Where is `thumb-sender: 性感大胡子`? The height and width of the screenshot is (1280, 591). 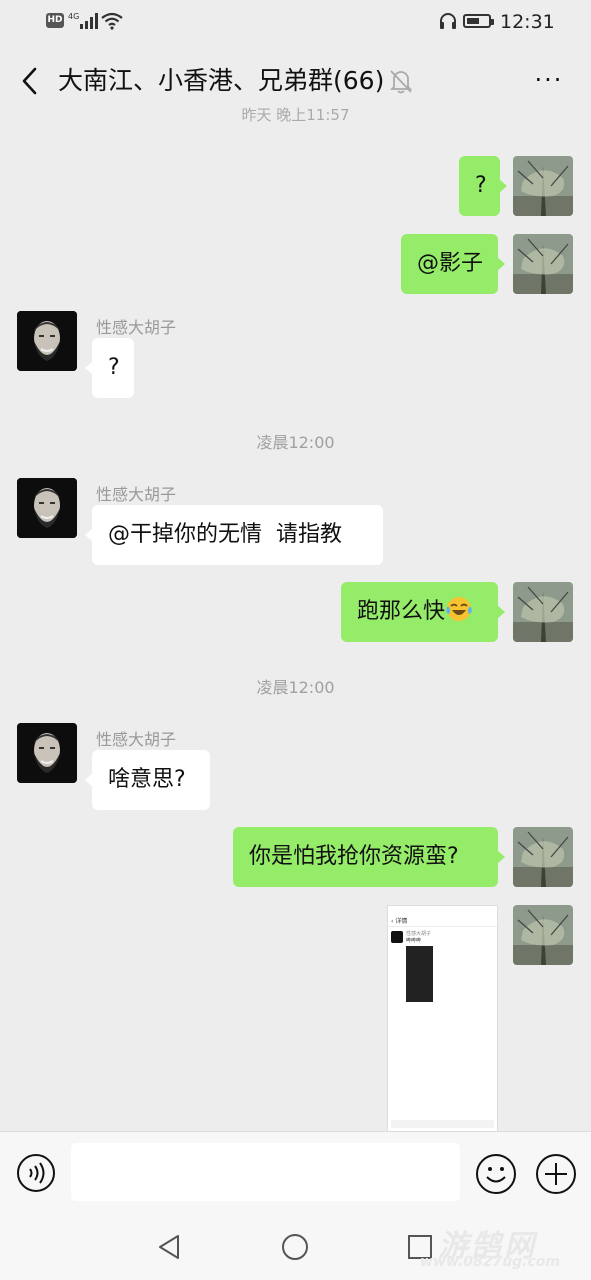 thumb-sender: 性感大胡子 is located at coordinates (419, 934).